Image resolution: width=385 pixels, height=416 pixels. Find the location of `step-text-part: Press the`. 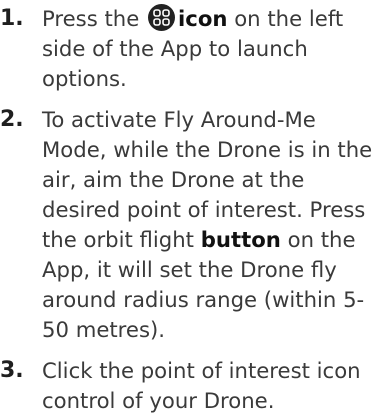

step-text-part: Press the is located at coordinates (94, 18).